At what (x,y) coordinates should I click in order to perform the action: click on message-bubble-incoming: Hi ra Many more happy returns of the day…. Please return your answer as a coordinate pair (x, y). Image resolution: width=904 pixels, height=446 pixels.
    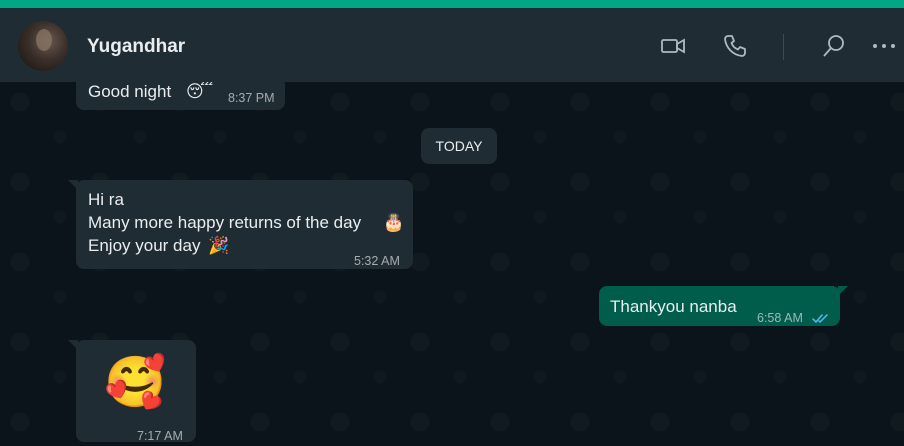
    Looking at the image, I should click on (240, 224).